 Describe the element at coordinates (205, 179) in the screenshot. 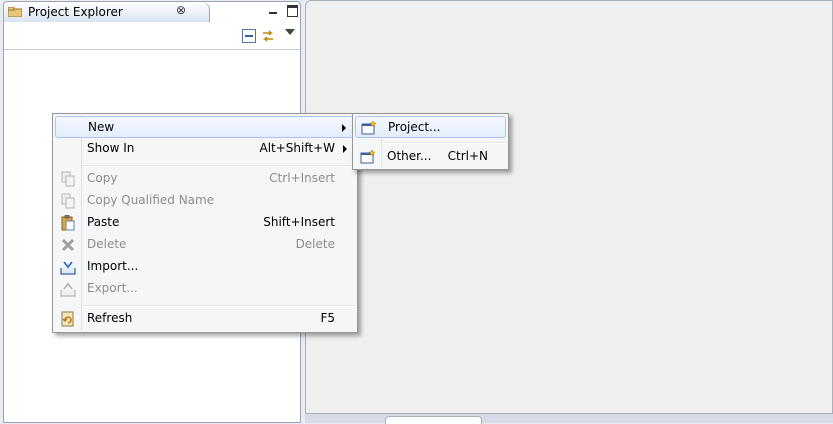

I see `menu-item-copy: Copy Ctrl+Insert` at that location.